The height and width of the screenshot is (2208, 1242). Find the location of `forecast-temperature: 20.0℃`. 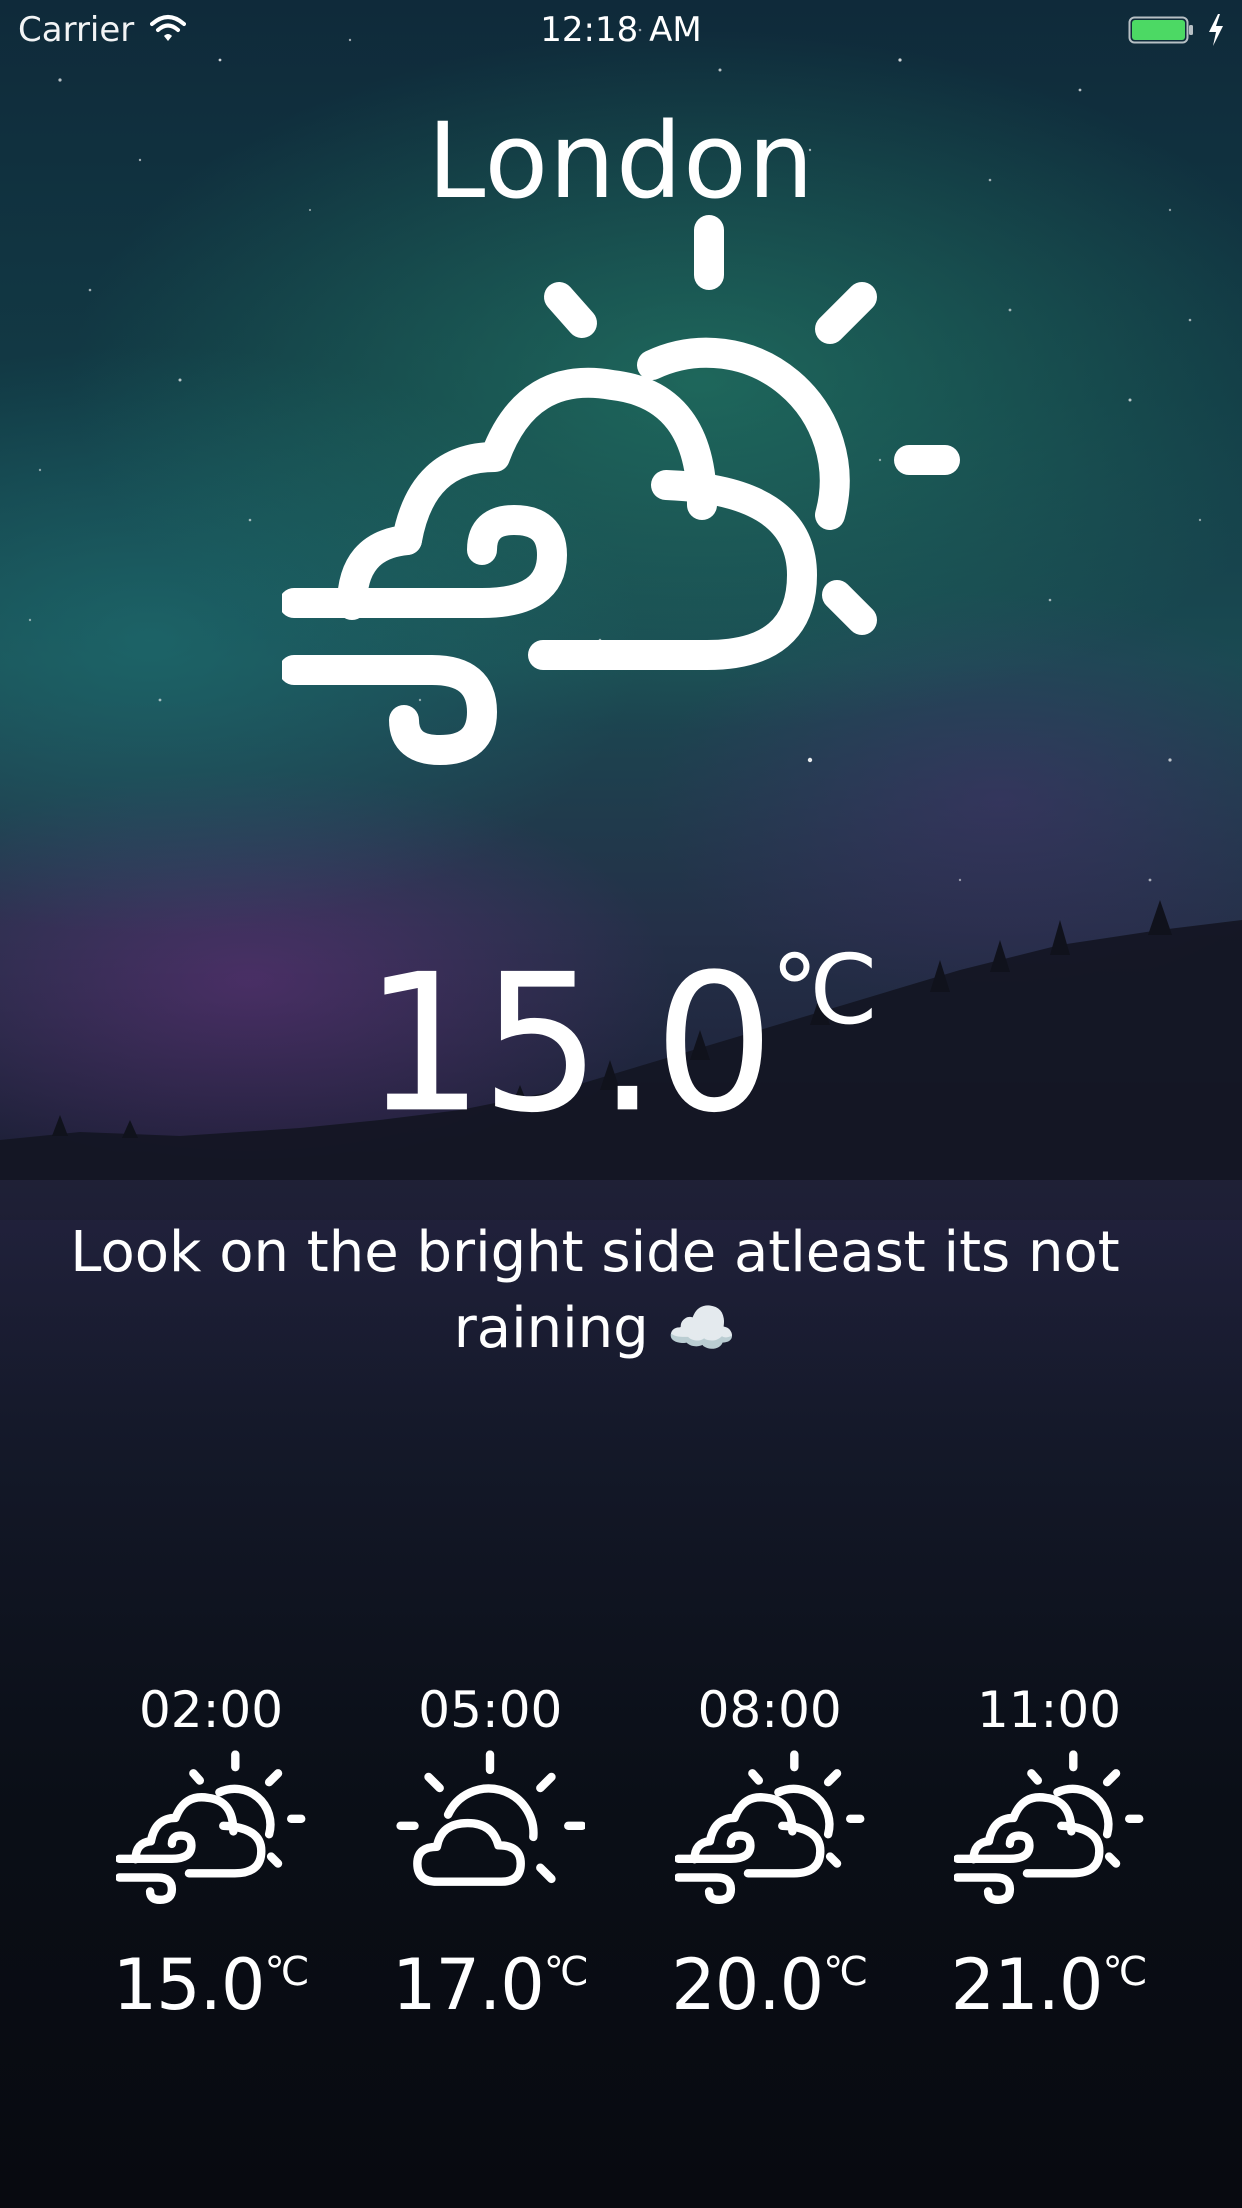

forecast-temperature: 20.0℃ is located at coordinates (770, 1978).